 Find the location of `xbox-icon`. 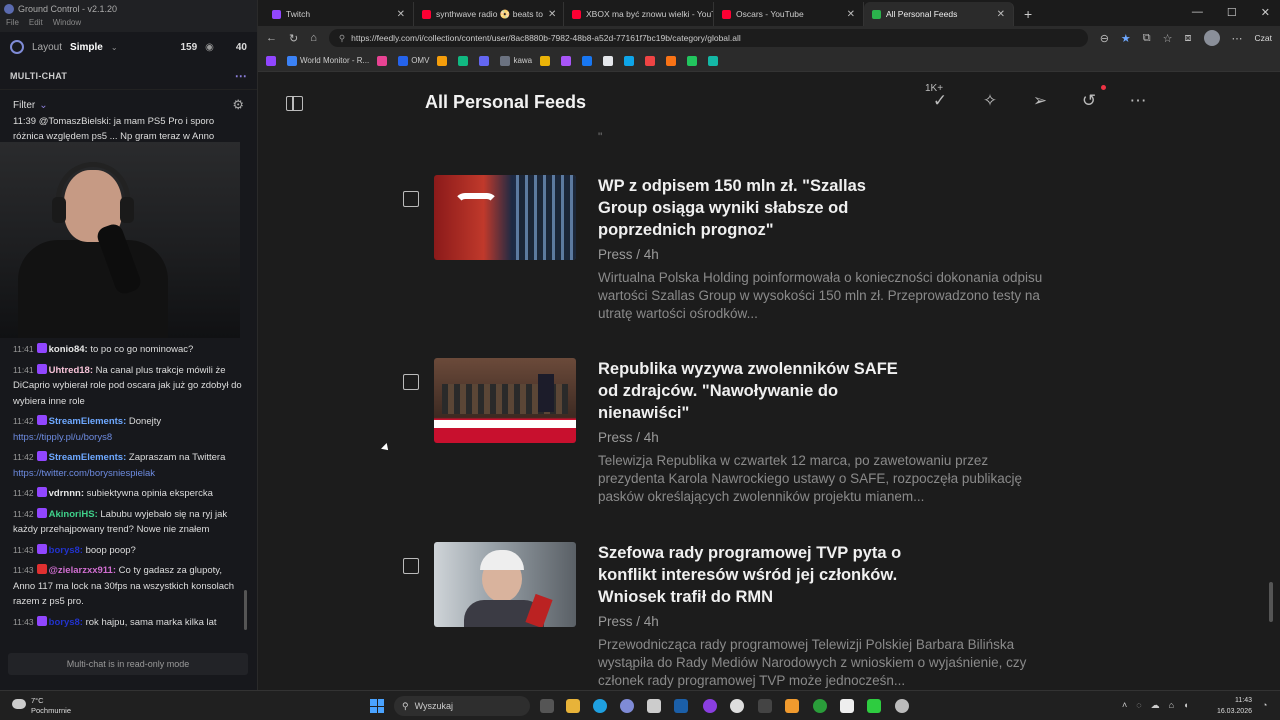

xbox-icon is located at coordinates (820, 706).